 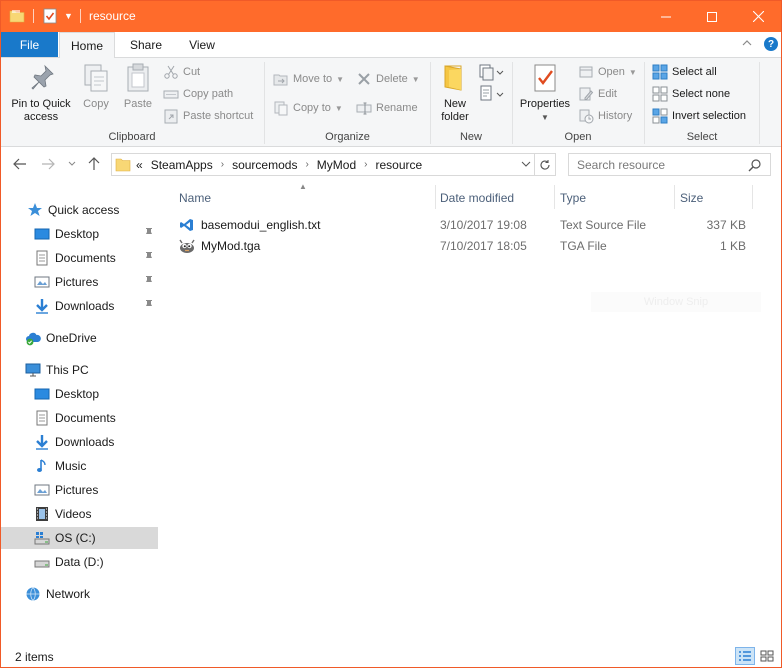 I want to click on breadcrumb-overflow: «, so click(x=139, y=165).